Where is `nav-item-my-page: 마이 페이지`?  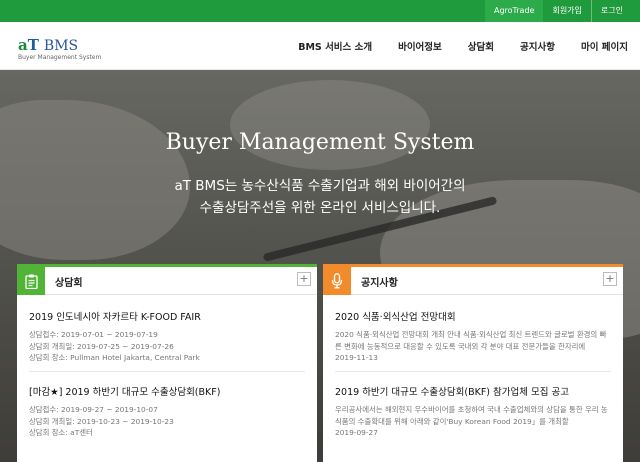
nav-item-my-page: 마이 페이지 is located at coordinates (604, 46).